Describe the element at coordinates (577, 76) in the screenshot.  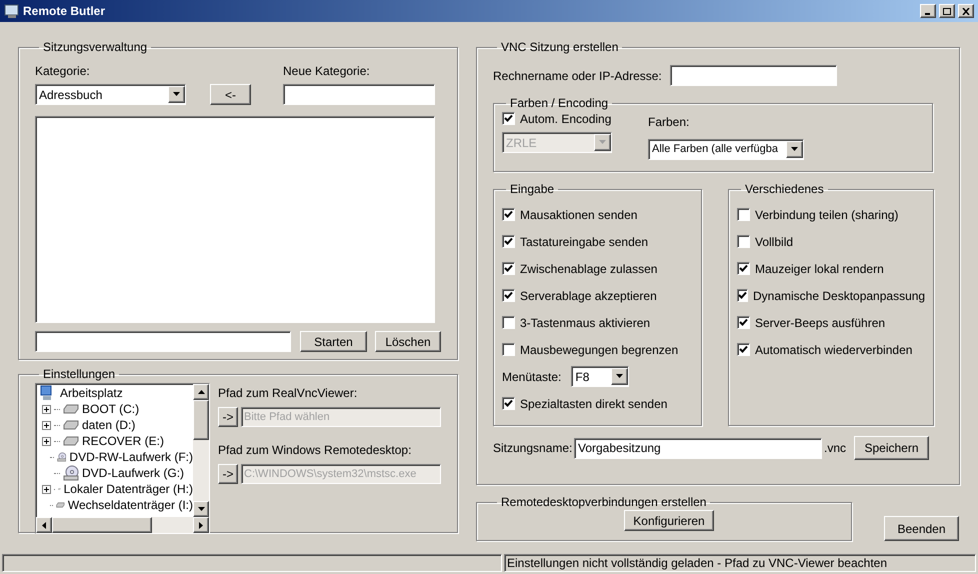
I see `field-label: Rechnername oder IP-Adresse:` at that location.